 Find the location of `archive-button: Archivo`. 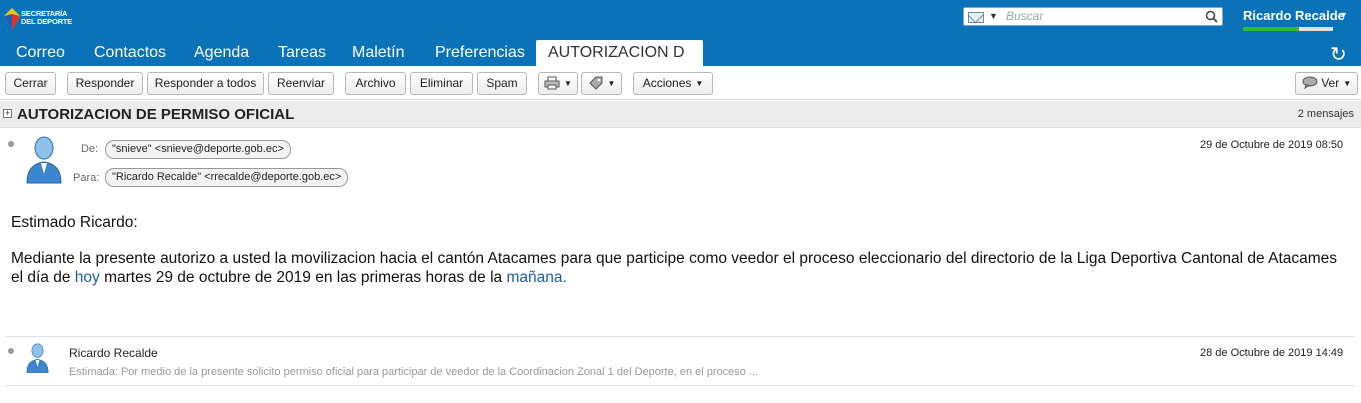

archive-button: Archivo is located at coordinates (375, 83).